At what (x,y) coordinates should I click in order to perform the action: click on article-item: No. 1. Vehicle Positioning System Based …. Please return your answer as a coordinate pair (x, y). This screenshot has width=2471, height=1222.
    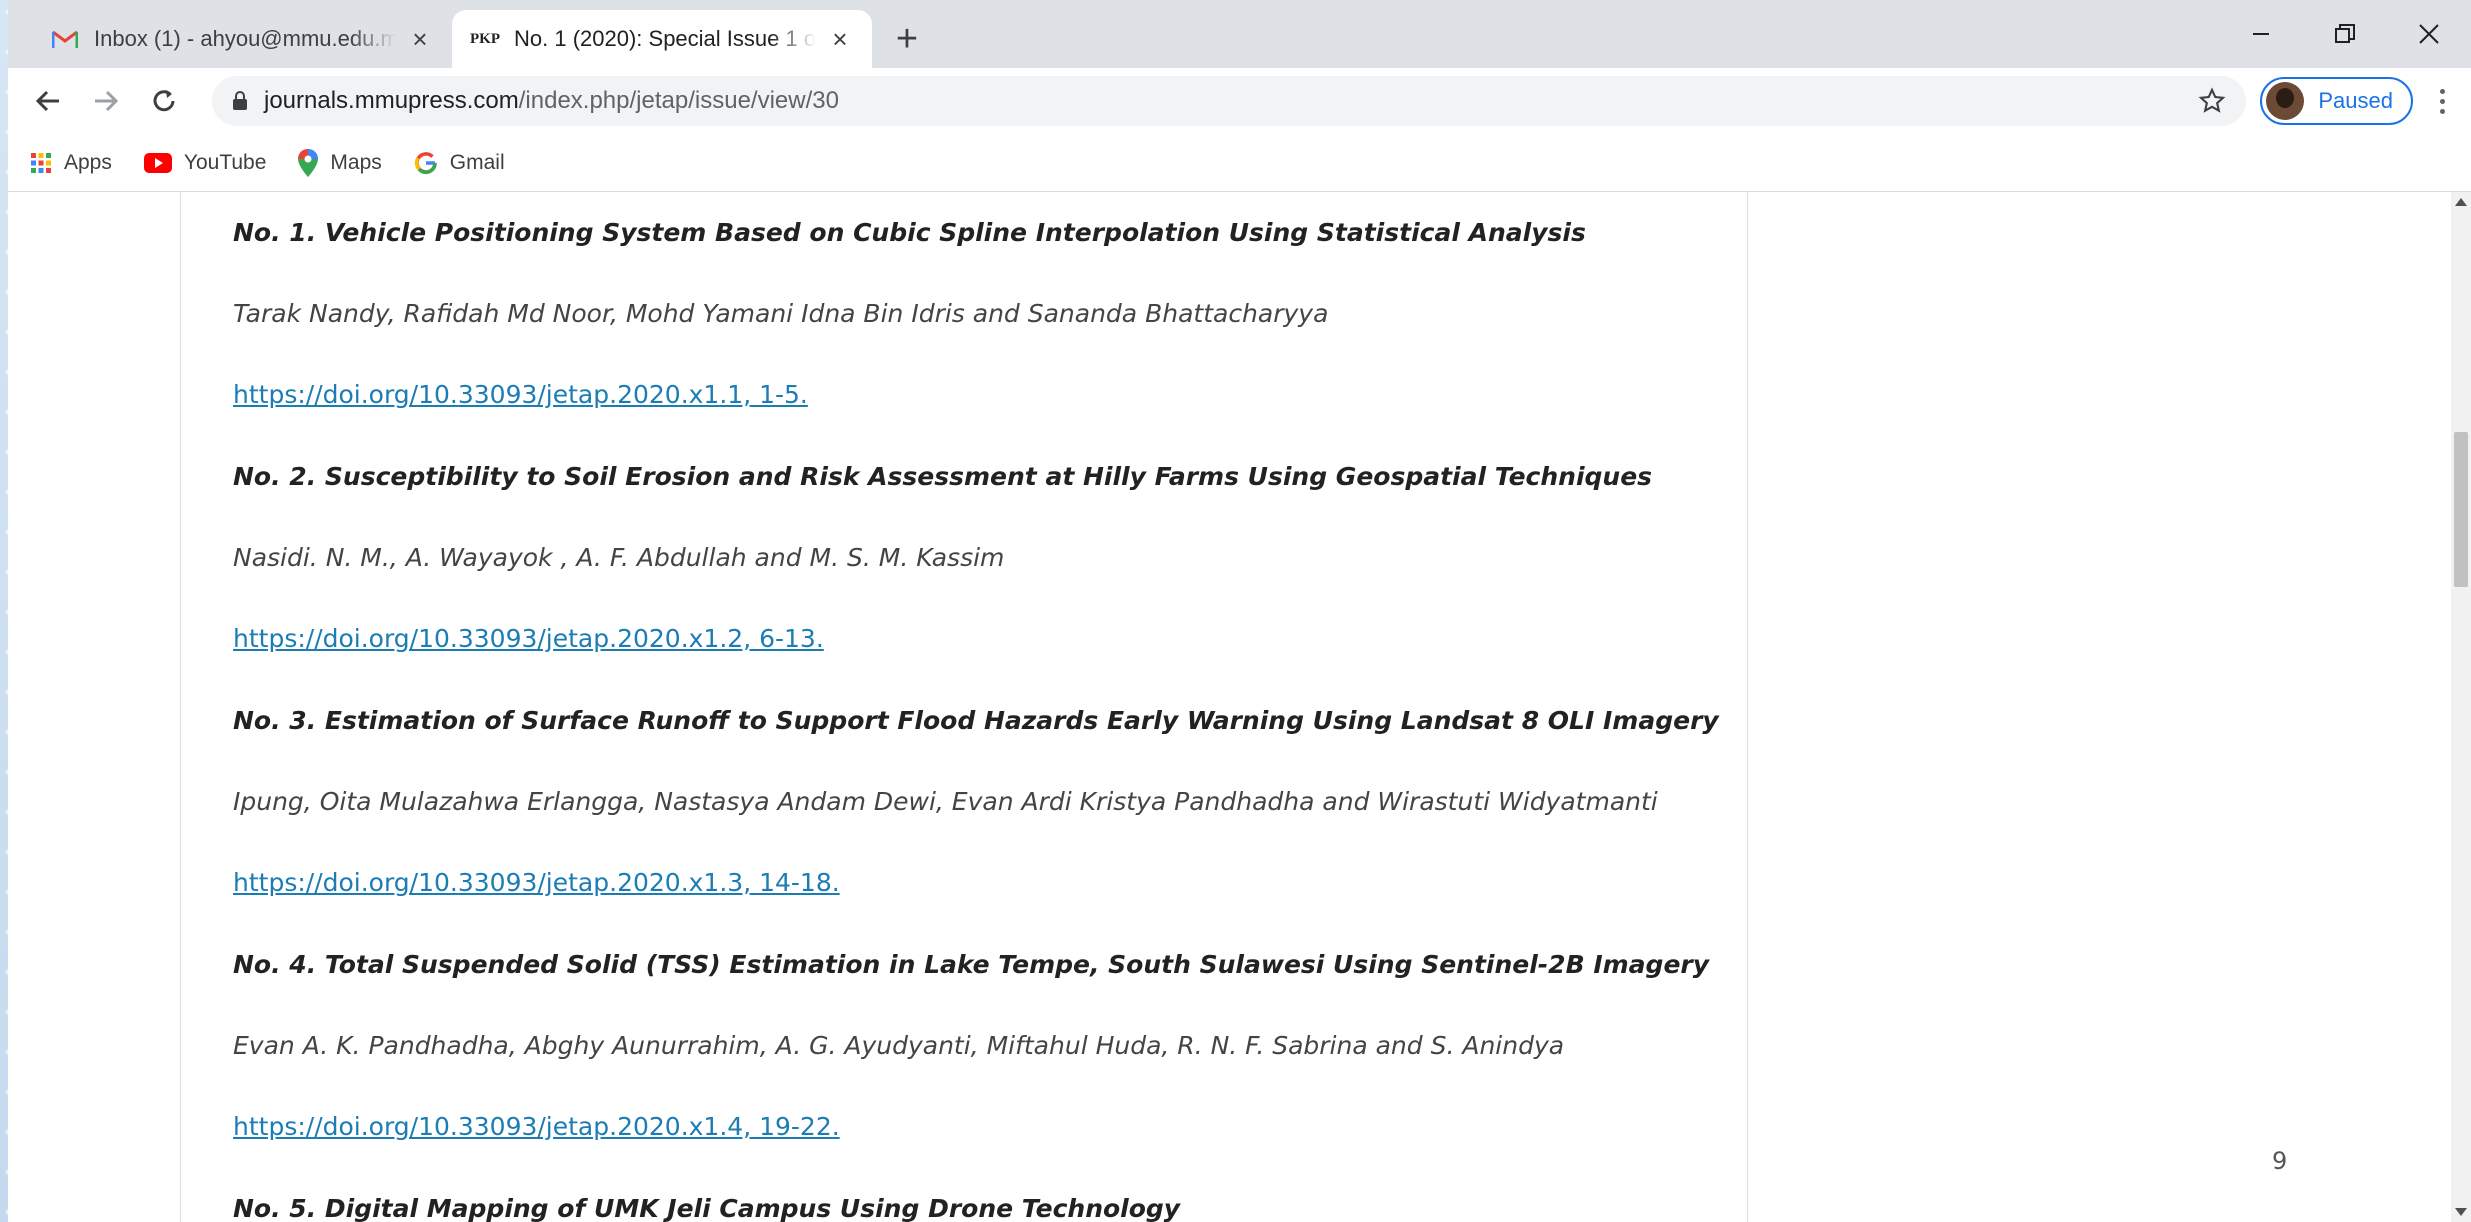
    Looking at the image, I should click on (983, 336).